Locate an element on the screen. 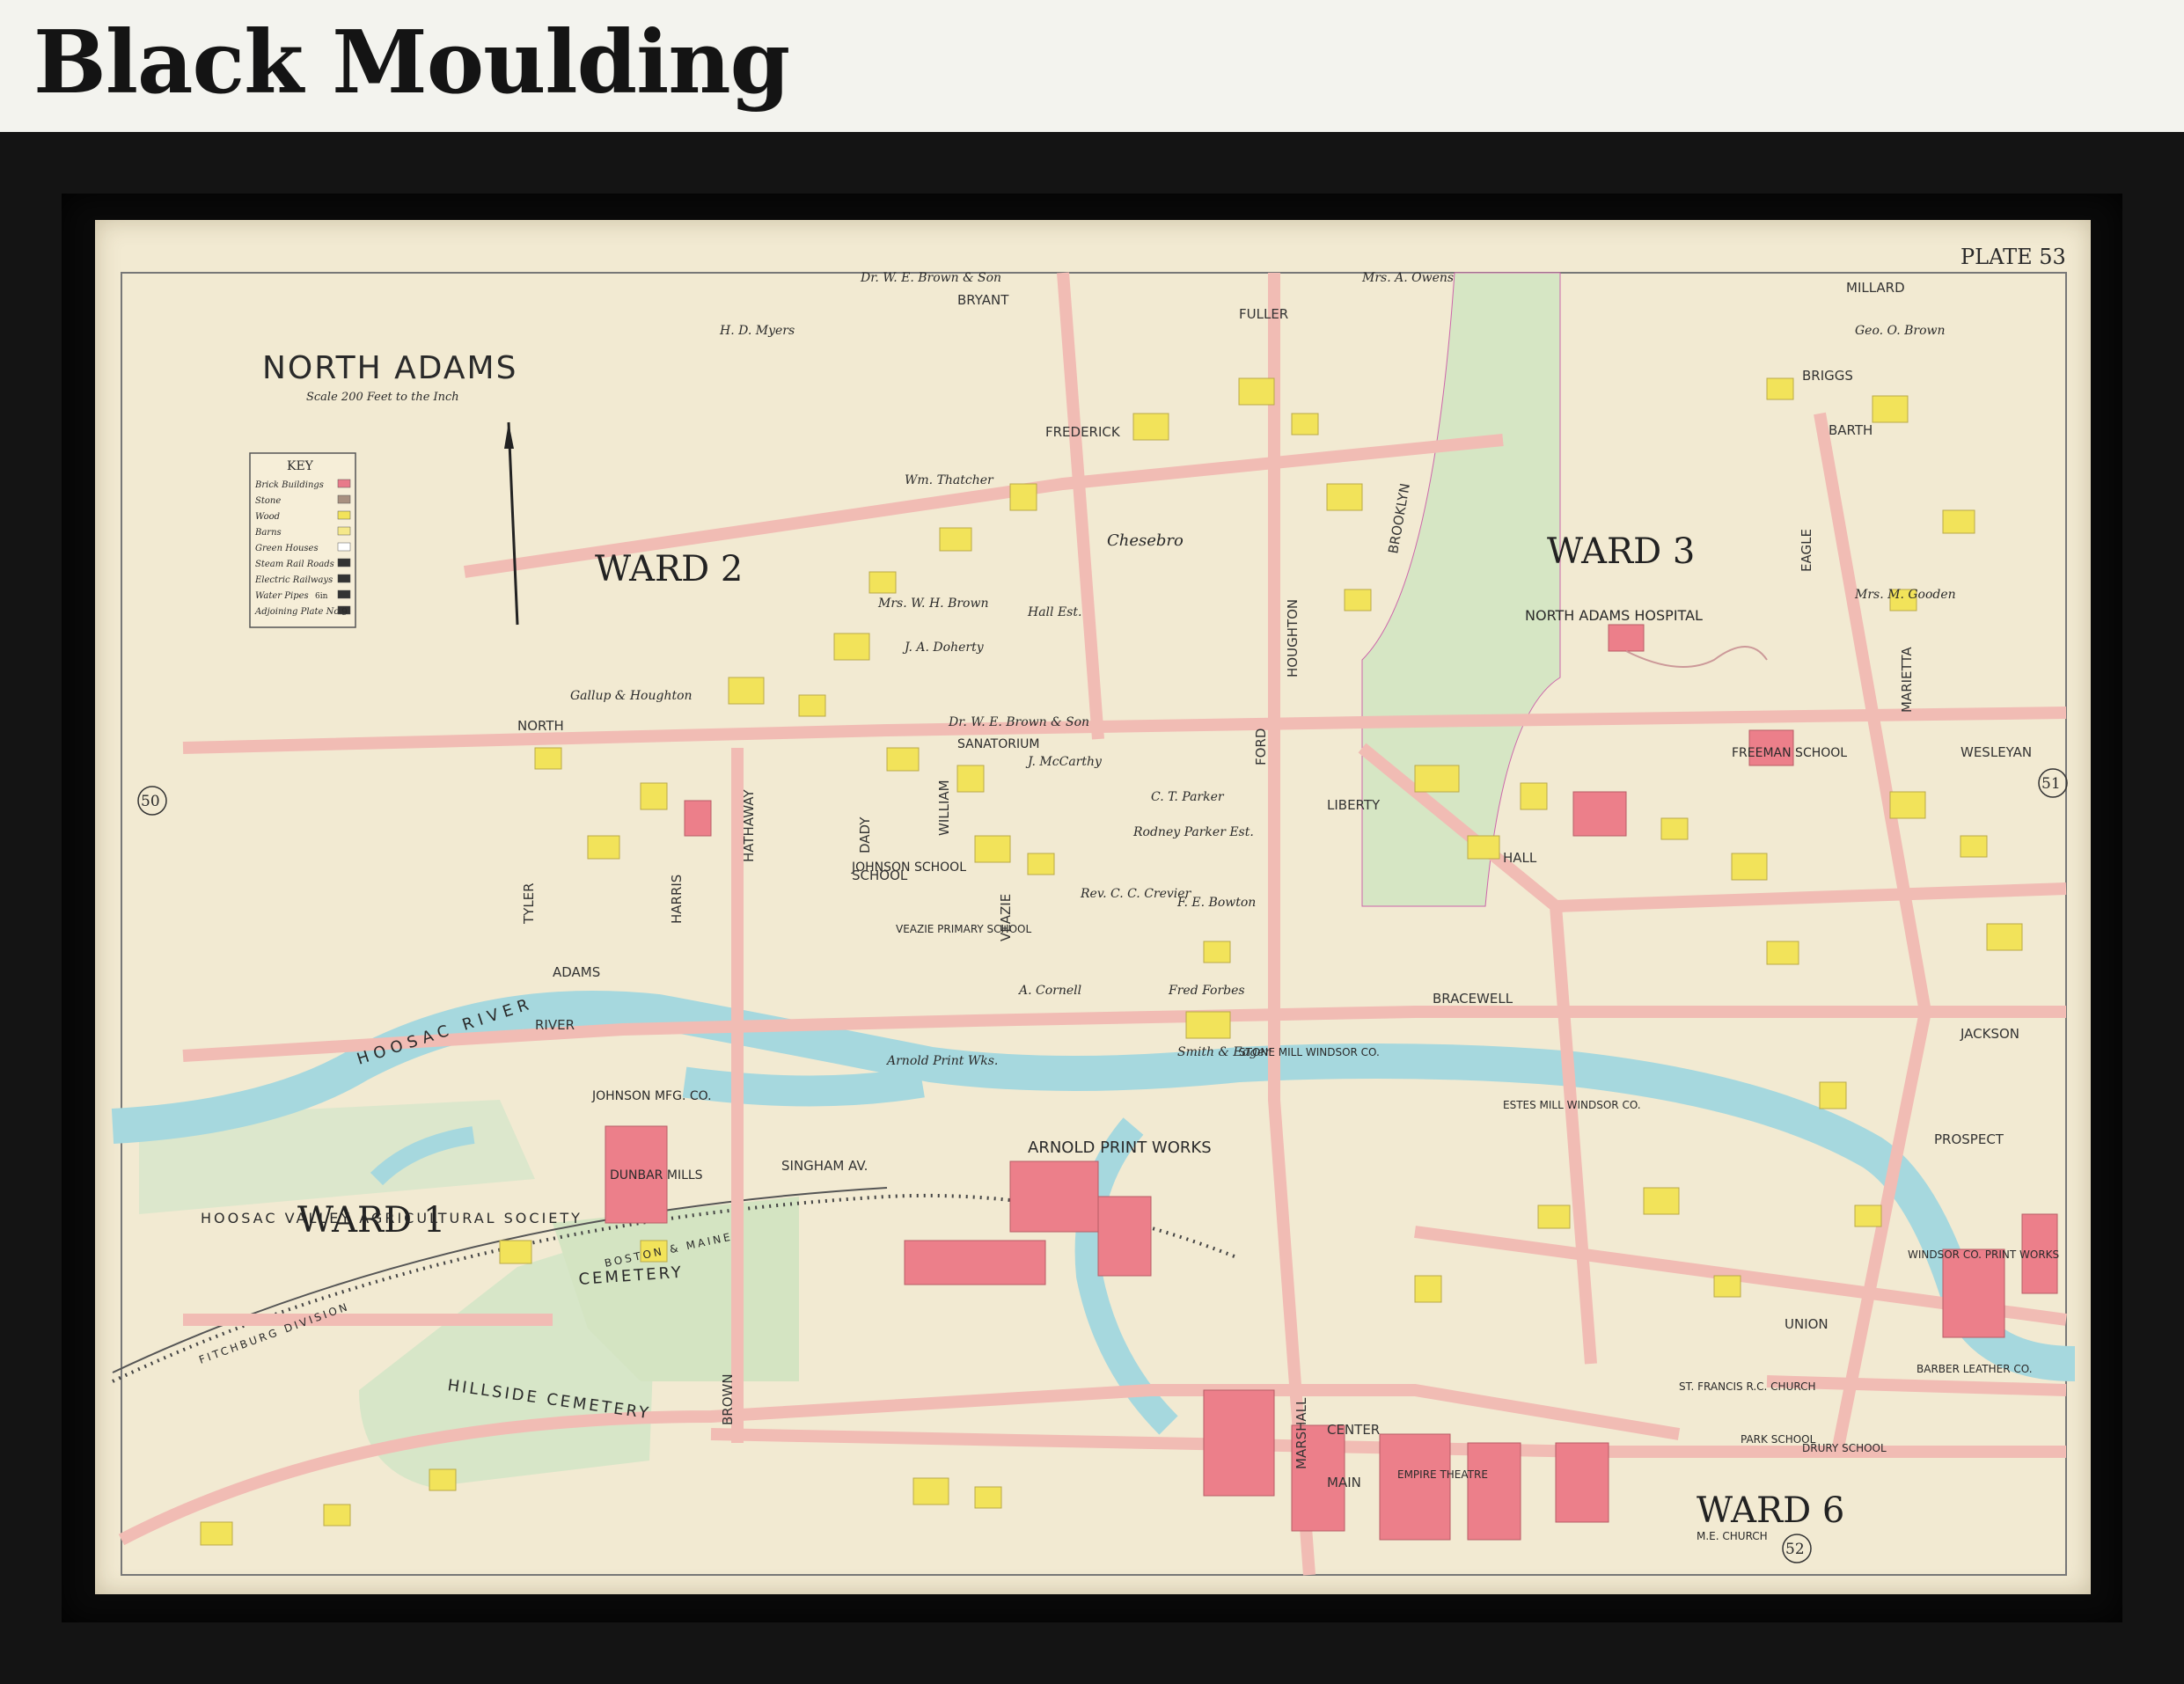  label-st-francis: ST. FRANCIS R.C. CHURCH is located at coordinates (1747, 1386).